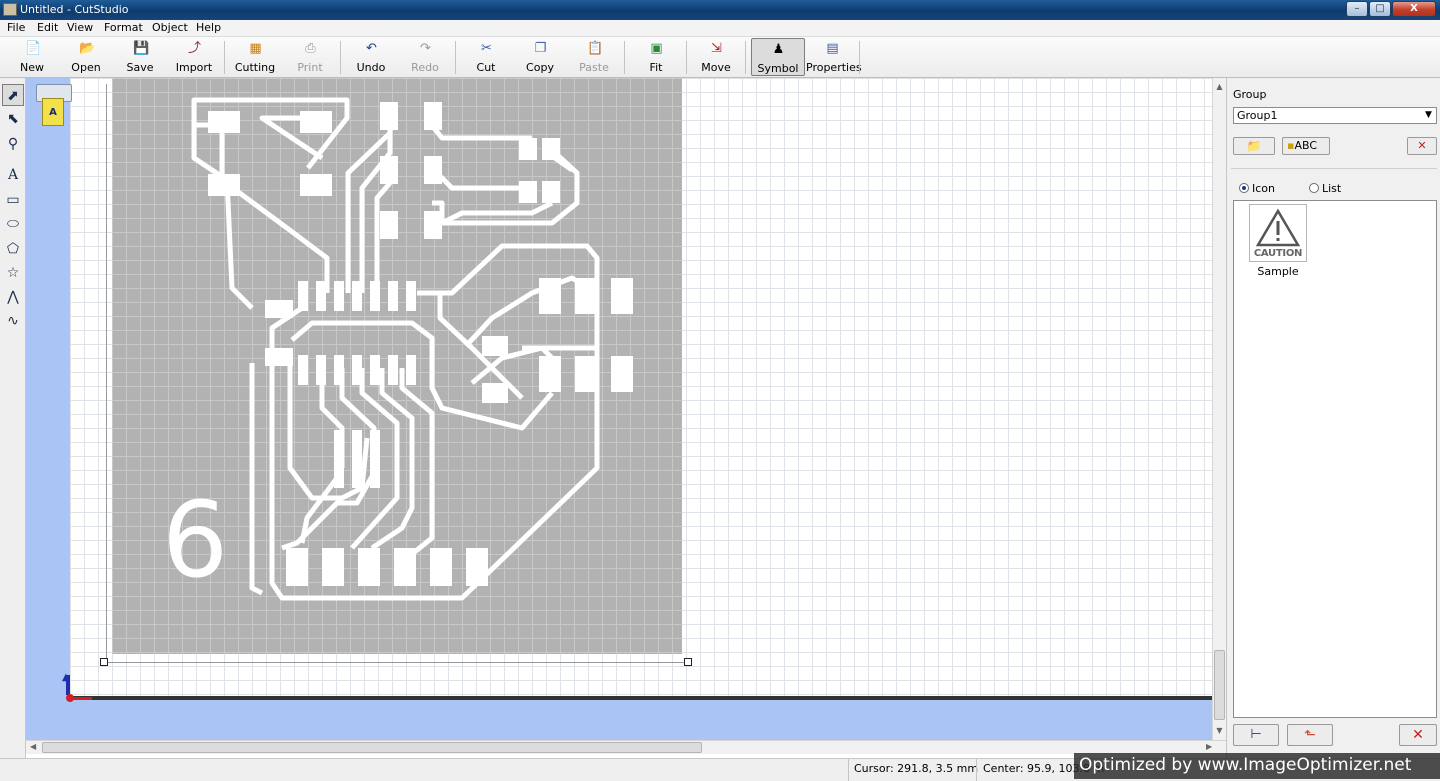 The height and width of the screenshot is (781, 1440). Describe the element at coordinates (834, 57) in the screenshot. I see `properties-button: ▤ Properties` at that location.